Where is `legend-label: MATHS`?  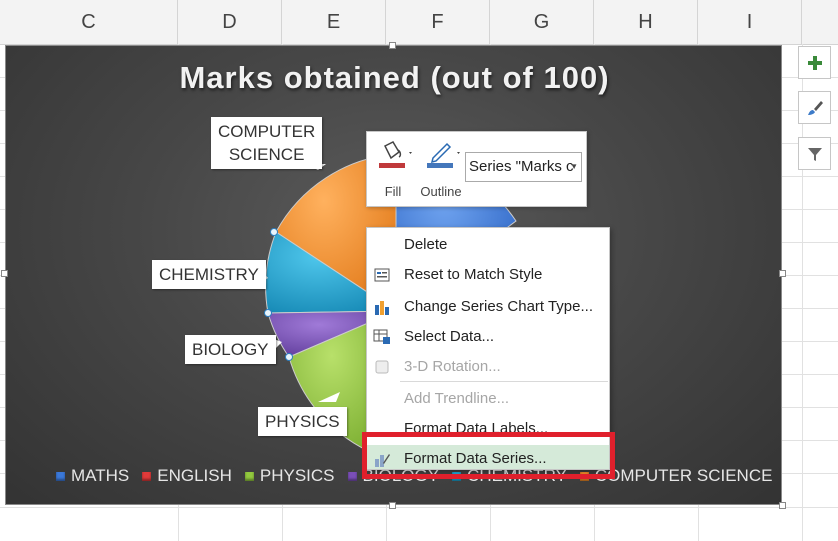
legend-label: MATHS is located at coordinates (100, 475).